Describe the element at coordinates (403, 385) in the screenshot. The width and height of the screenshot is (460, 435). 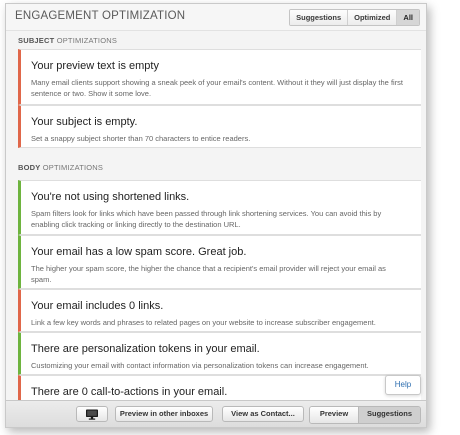
I see `help-button: Help` at that location.